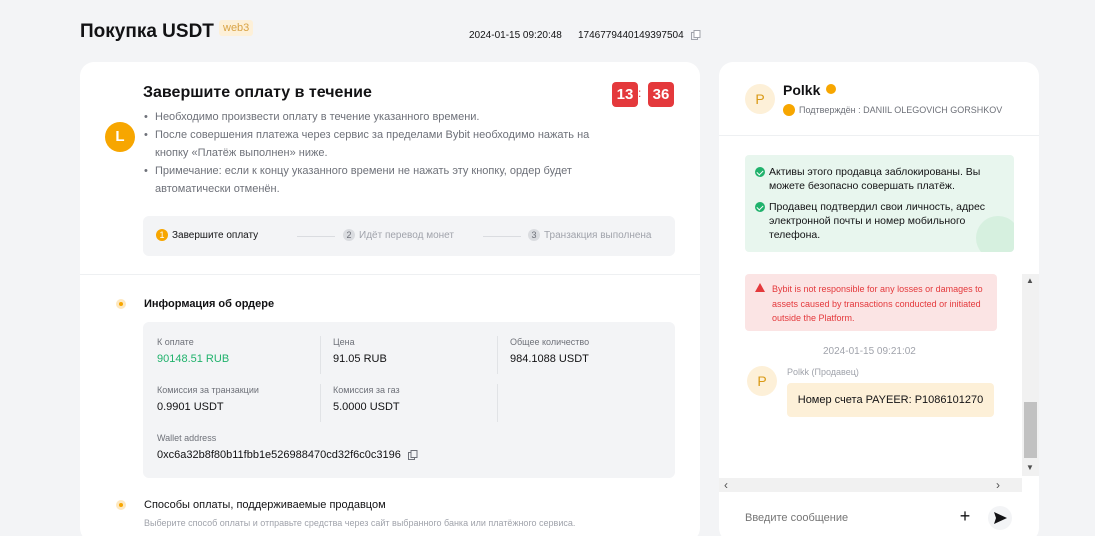 Image resolution: width=1095 pixels, height=536 pixels. Describe the element at coordinates (162, 235) in the screenshot. I see `step-number: 1` at that location.